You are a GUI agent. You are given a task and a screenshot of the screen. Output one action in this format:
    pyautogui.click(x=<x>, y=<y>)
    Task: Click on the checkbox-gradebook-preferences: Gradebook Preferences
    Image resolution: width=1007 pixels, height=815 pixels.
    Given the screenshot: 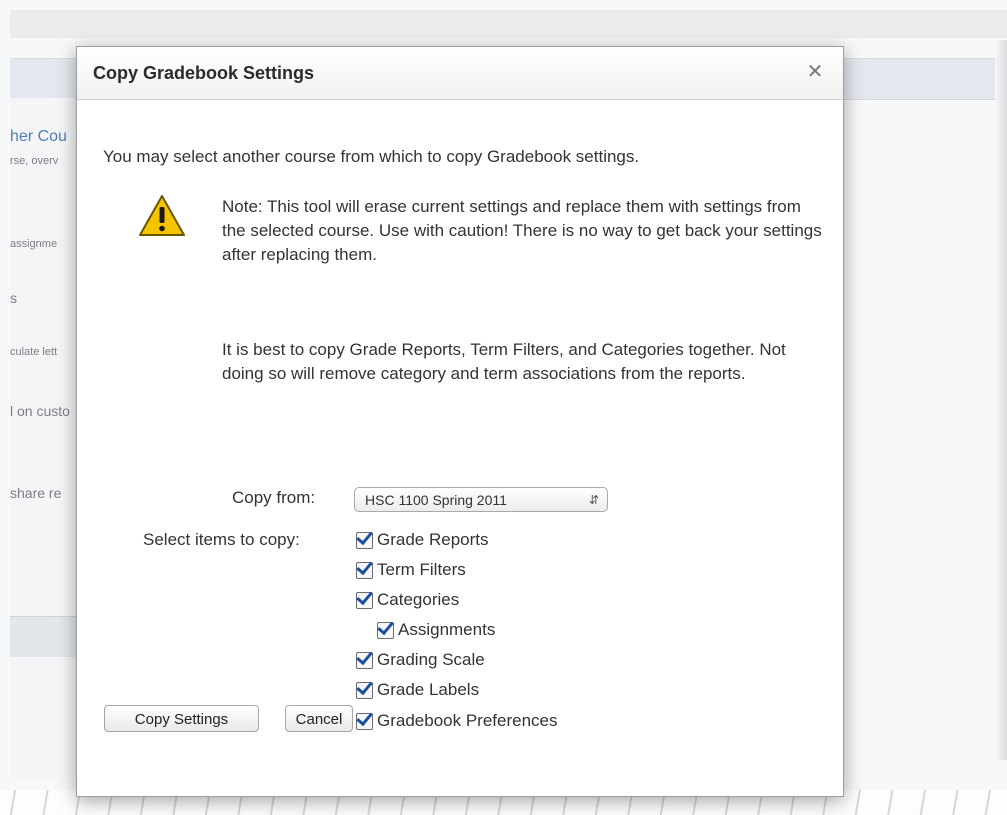 What is the action you would take?
    pyautogui.click(x=457, y=721)
    